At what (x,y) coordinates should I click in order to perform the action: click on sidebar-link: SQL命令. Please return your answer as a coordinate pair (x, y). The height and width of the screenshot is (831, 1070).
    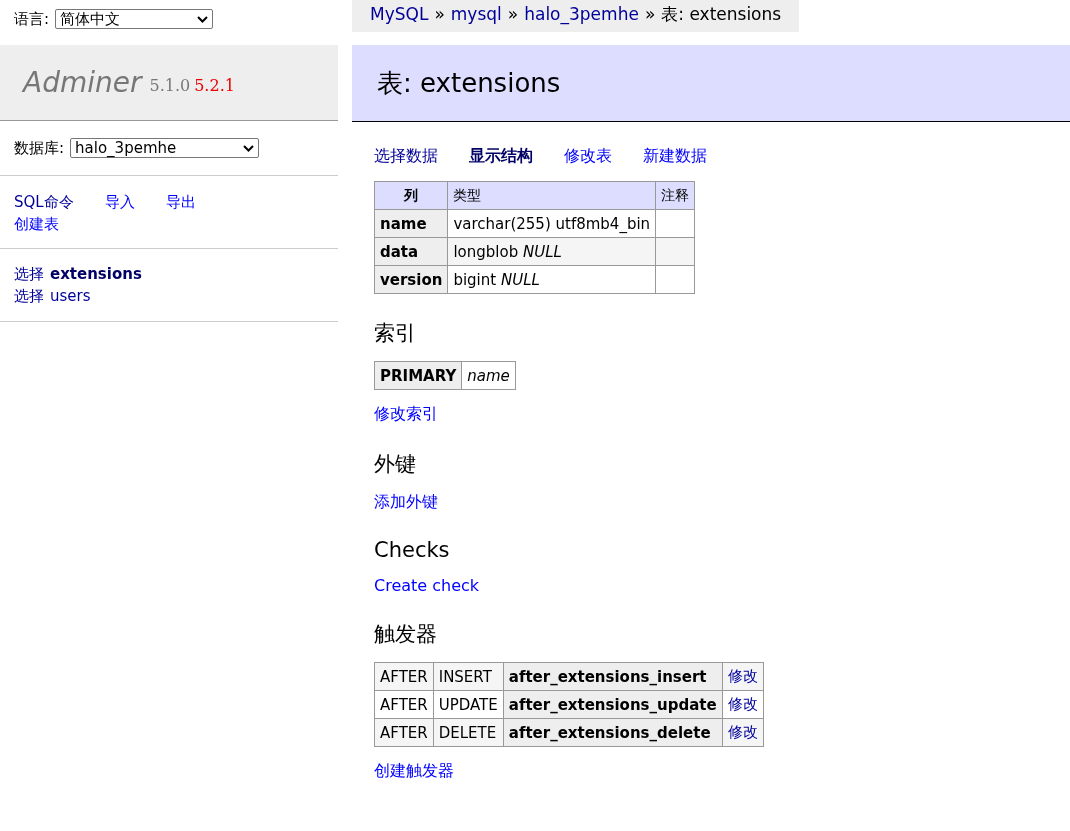
    Looking at the image, I should click on (44, 202).